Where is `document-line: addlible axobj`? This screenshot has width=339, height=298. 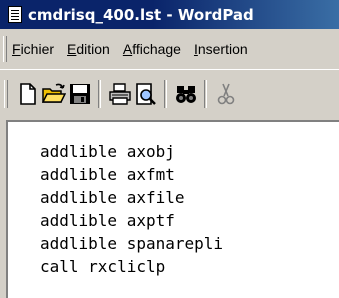
document-line: addlible axobj is located at coordinates (107, 151).